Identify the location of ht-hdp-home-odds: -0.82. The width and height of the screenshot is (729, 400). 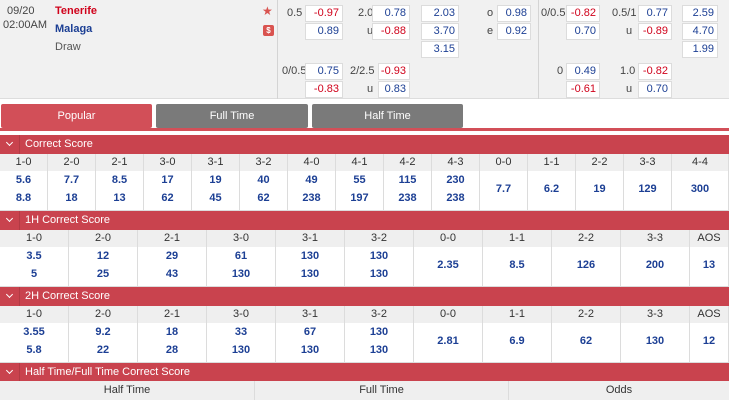
(583, 13).